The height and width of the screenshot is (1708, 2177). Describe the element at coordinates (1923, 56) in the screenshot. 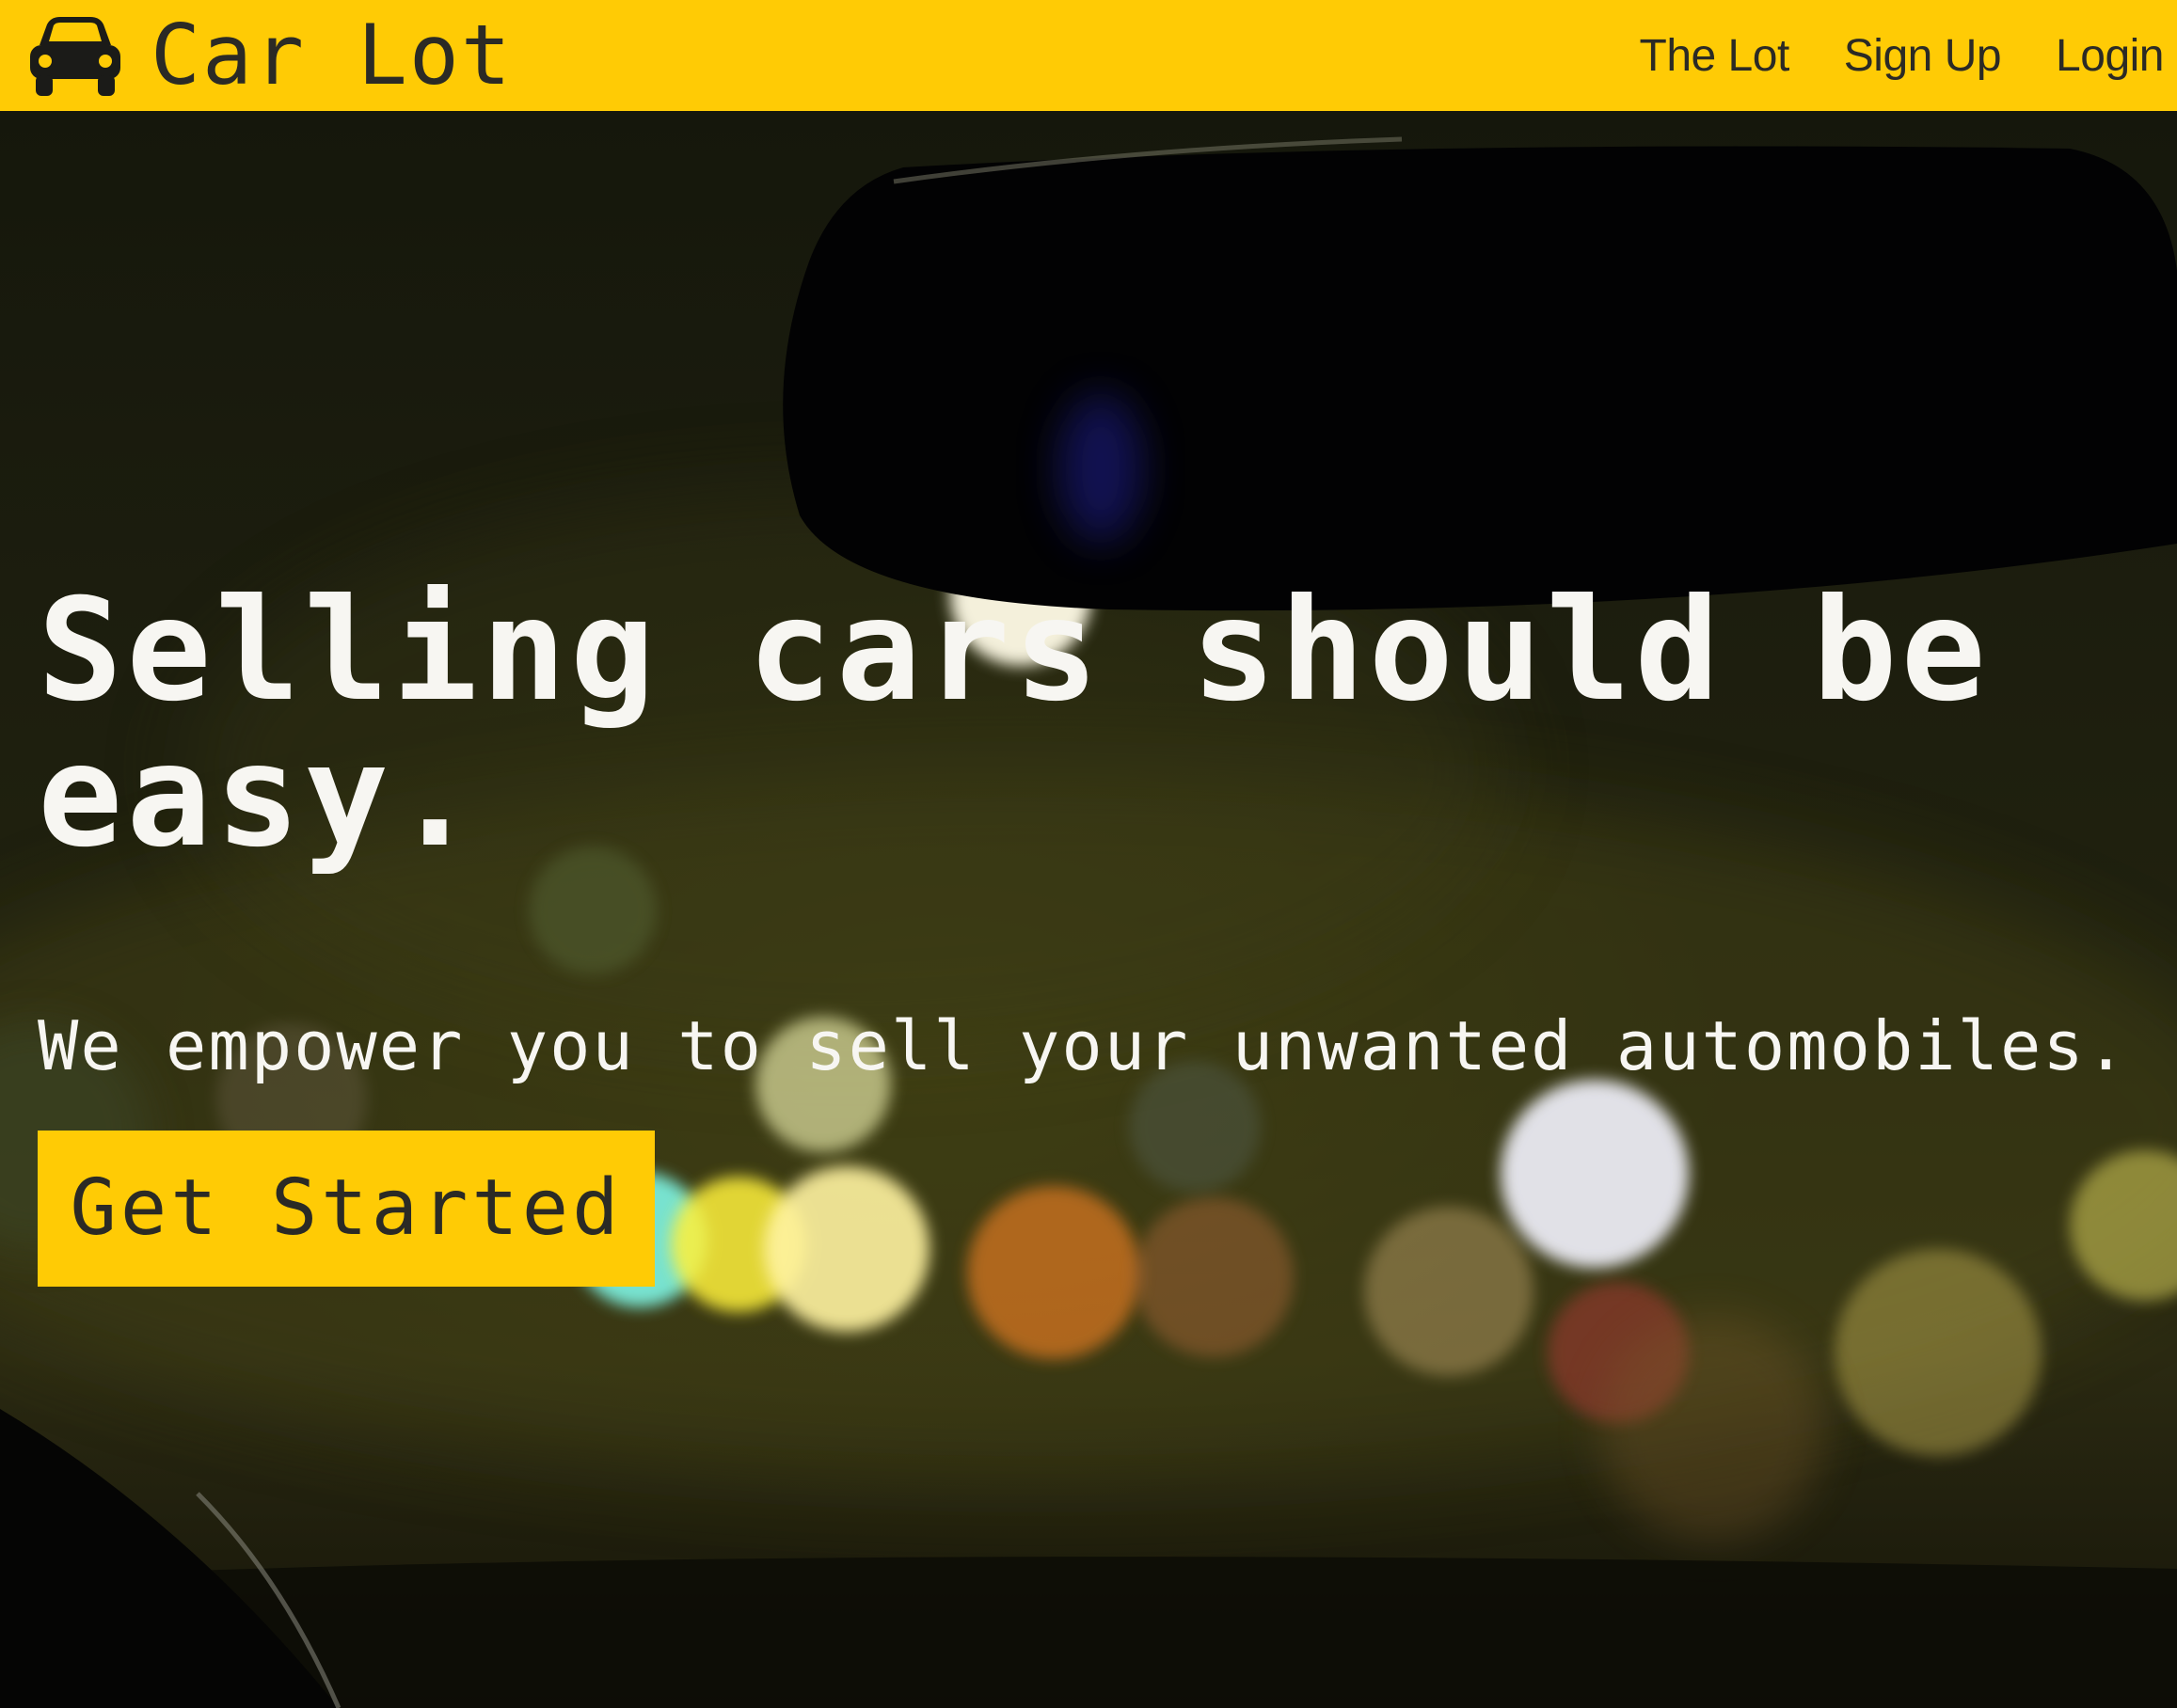

I see `nav-link-sign-up: Sign Up` at that location.